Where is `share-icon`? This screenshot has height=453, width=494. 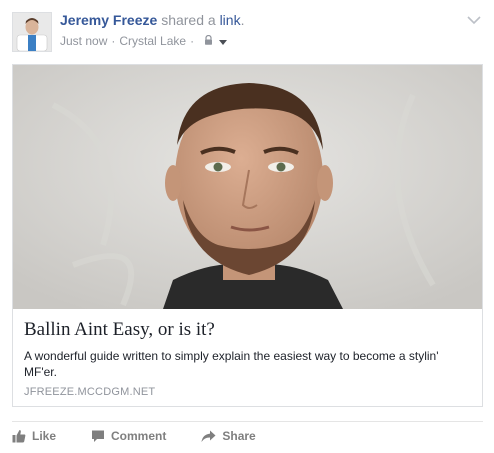 share-icon is located at coordinates (211, 436).